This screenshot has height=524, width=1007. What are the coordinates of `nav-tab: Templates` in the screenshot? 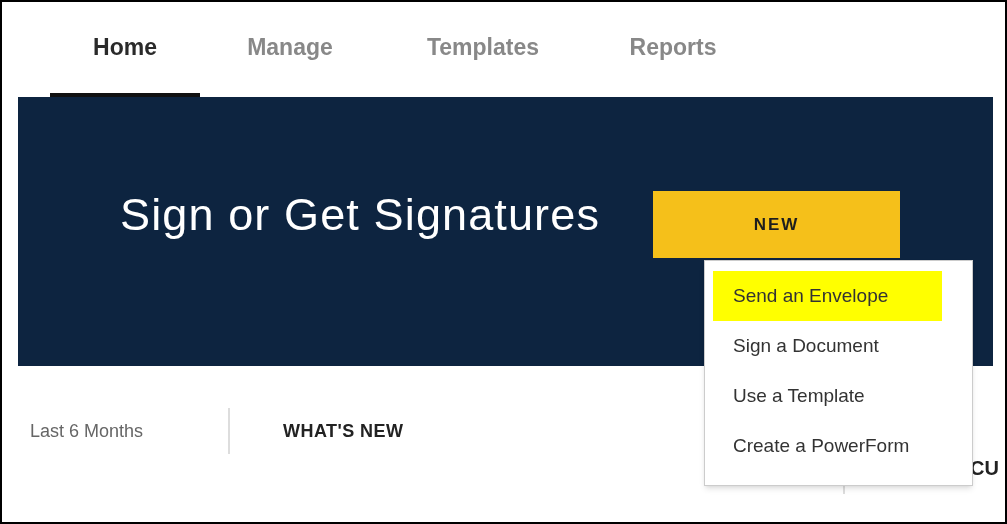 It's located at (483, 49).